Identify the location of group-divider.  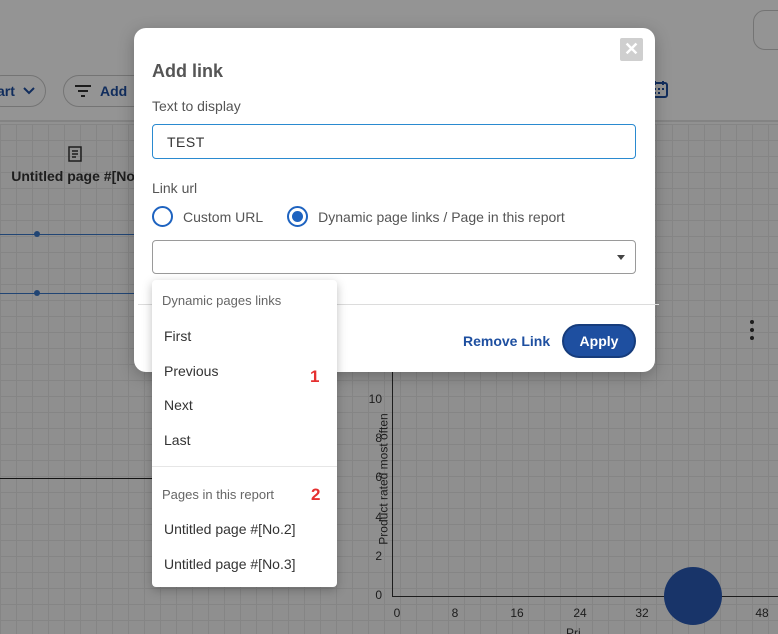
(244, 466).